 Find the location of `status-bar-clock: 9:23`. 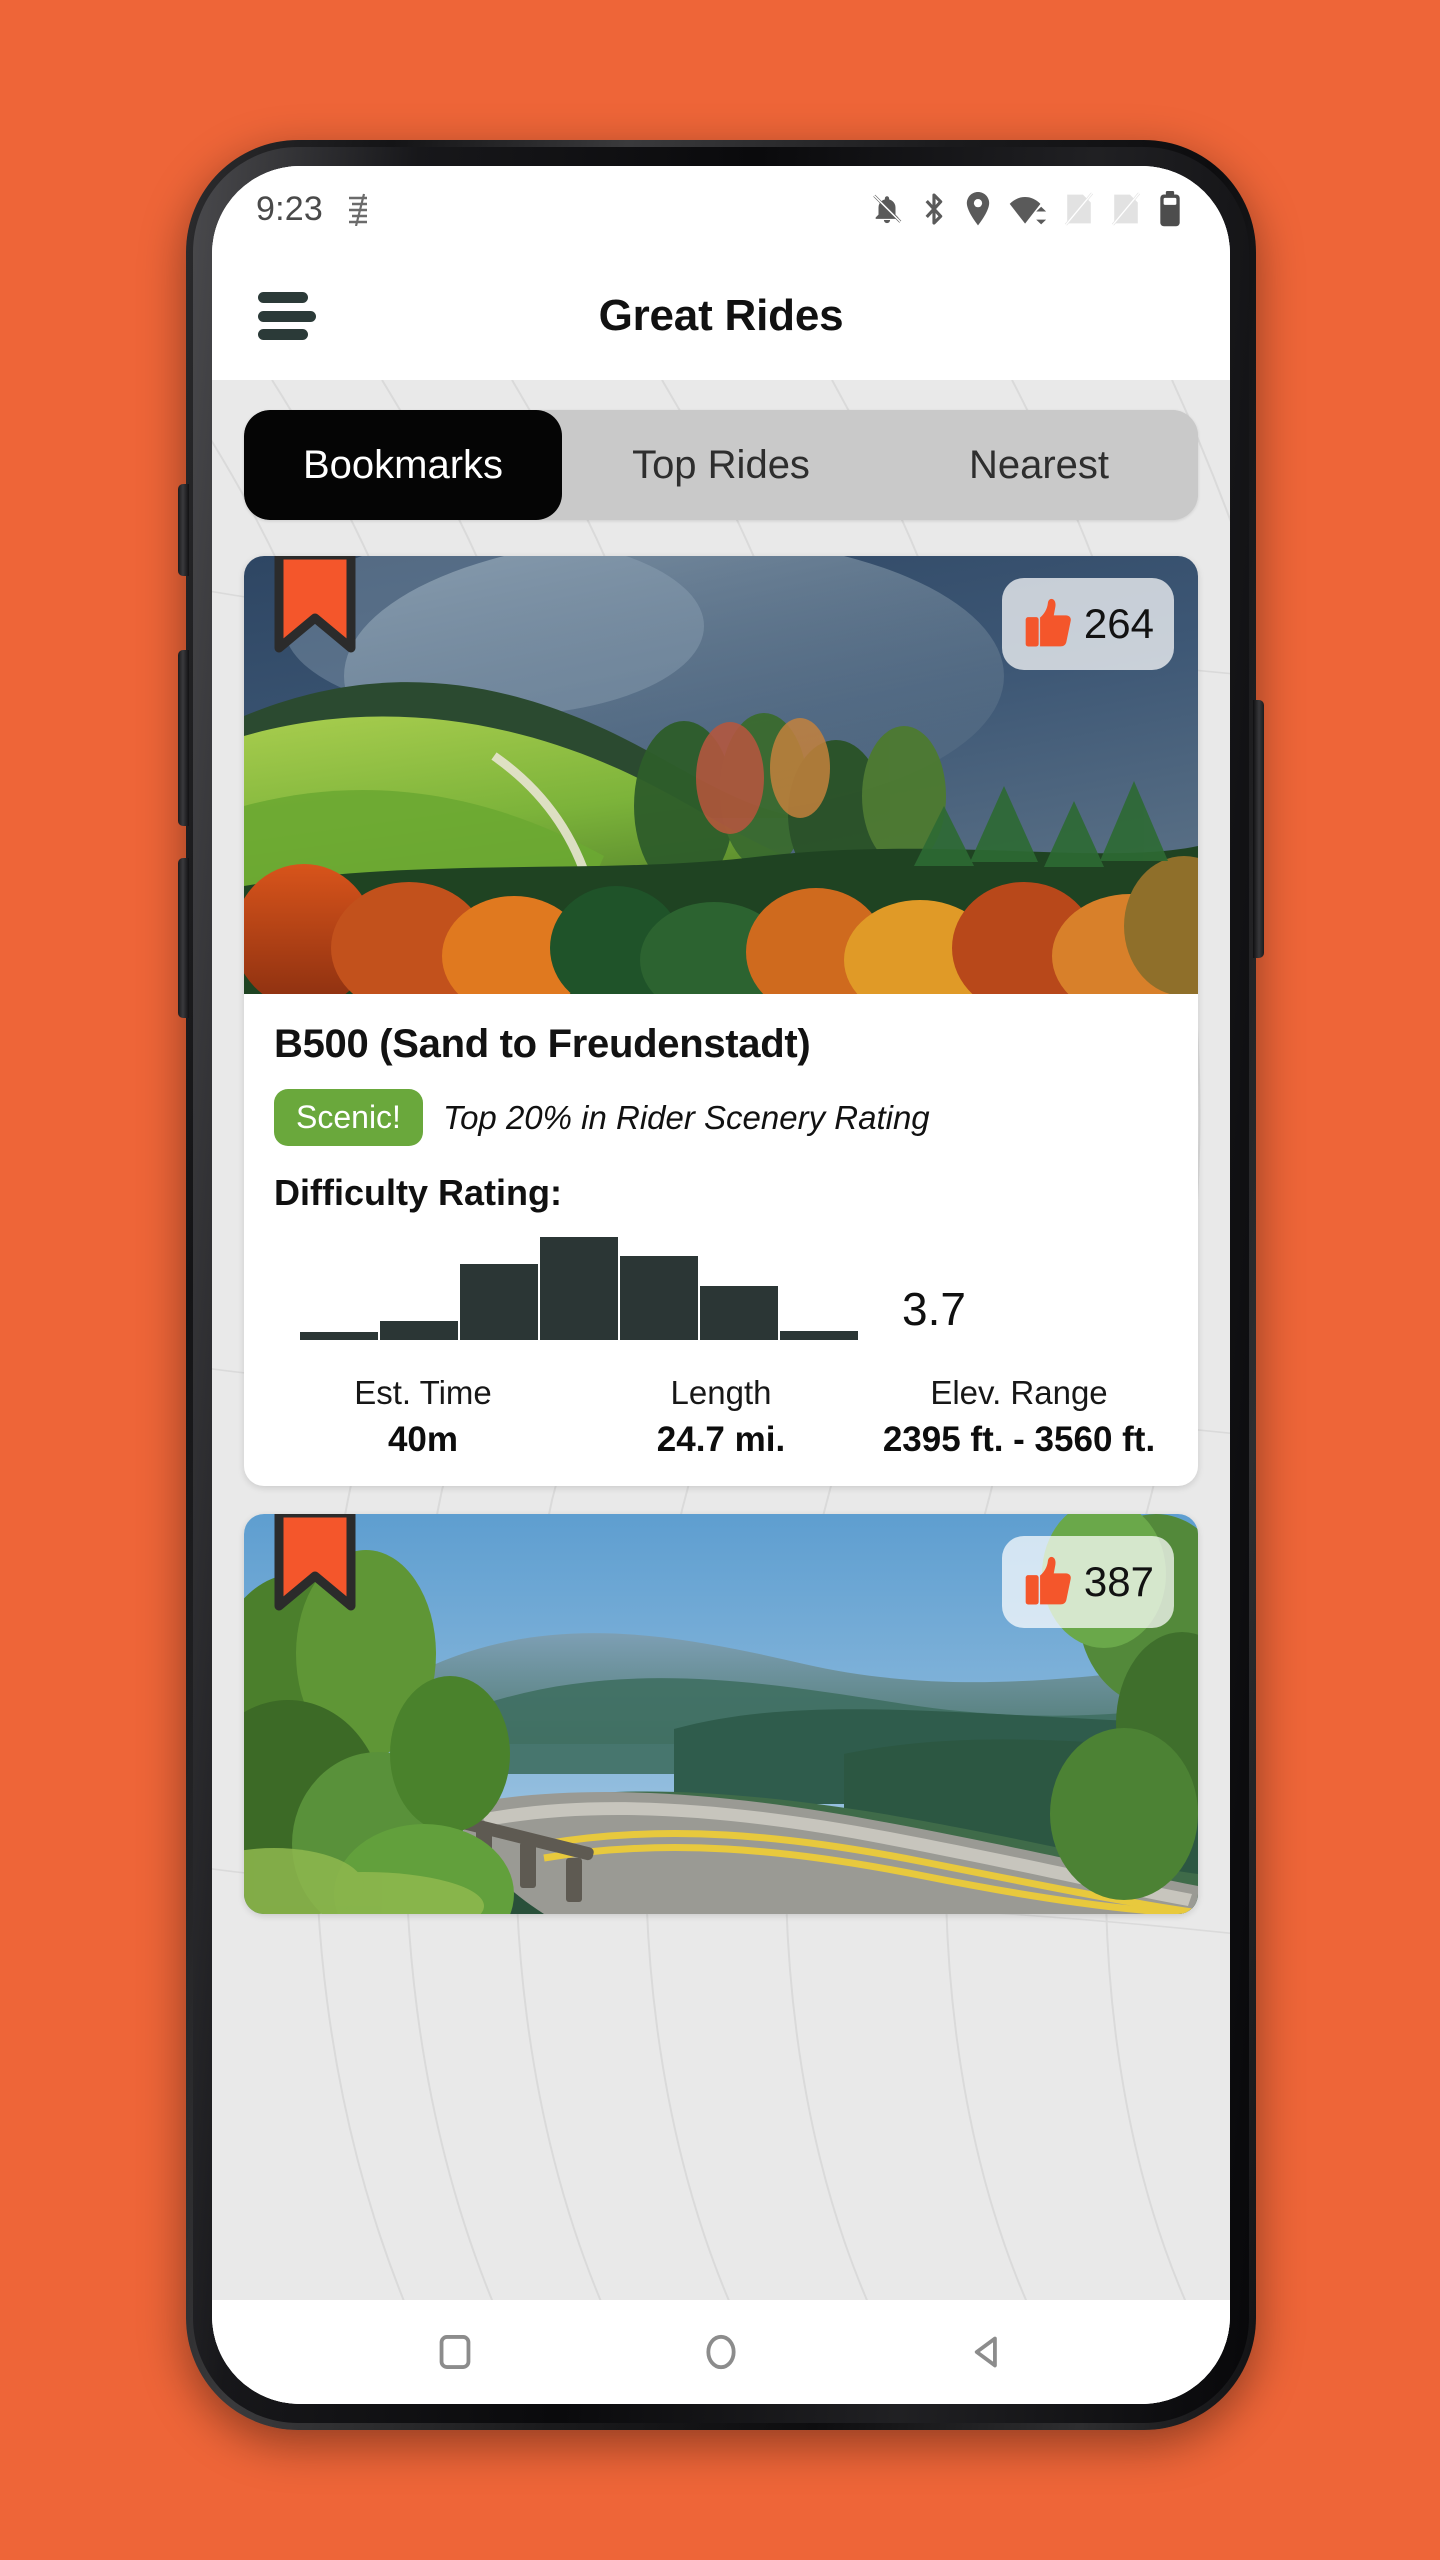

status-bar-clock: 9:23 is located at coordinates (289, 208).